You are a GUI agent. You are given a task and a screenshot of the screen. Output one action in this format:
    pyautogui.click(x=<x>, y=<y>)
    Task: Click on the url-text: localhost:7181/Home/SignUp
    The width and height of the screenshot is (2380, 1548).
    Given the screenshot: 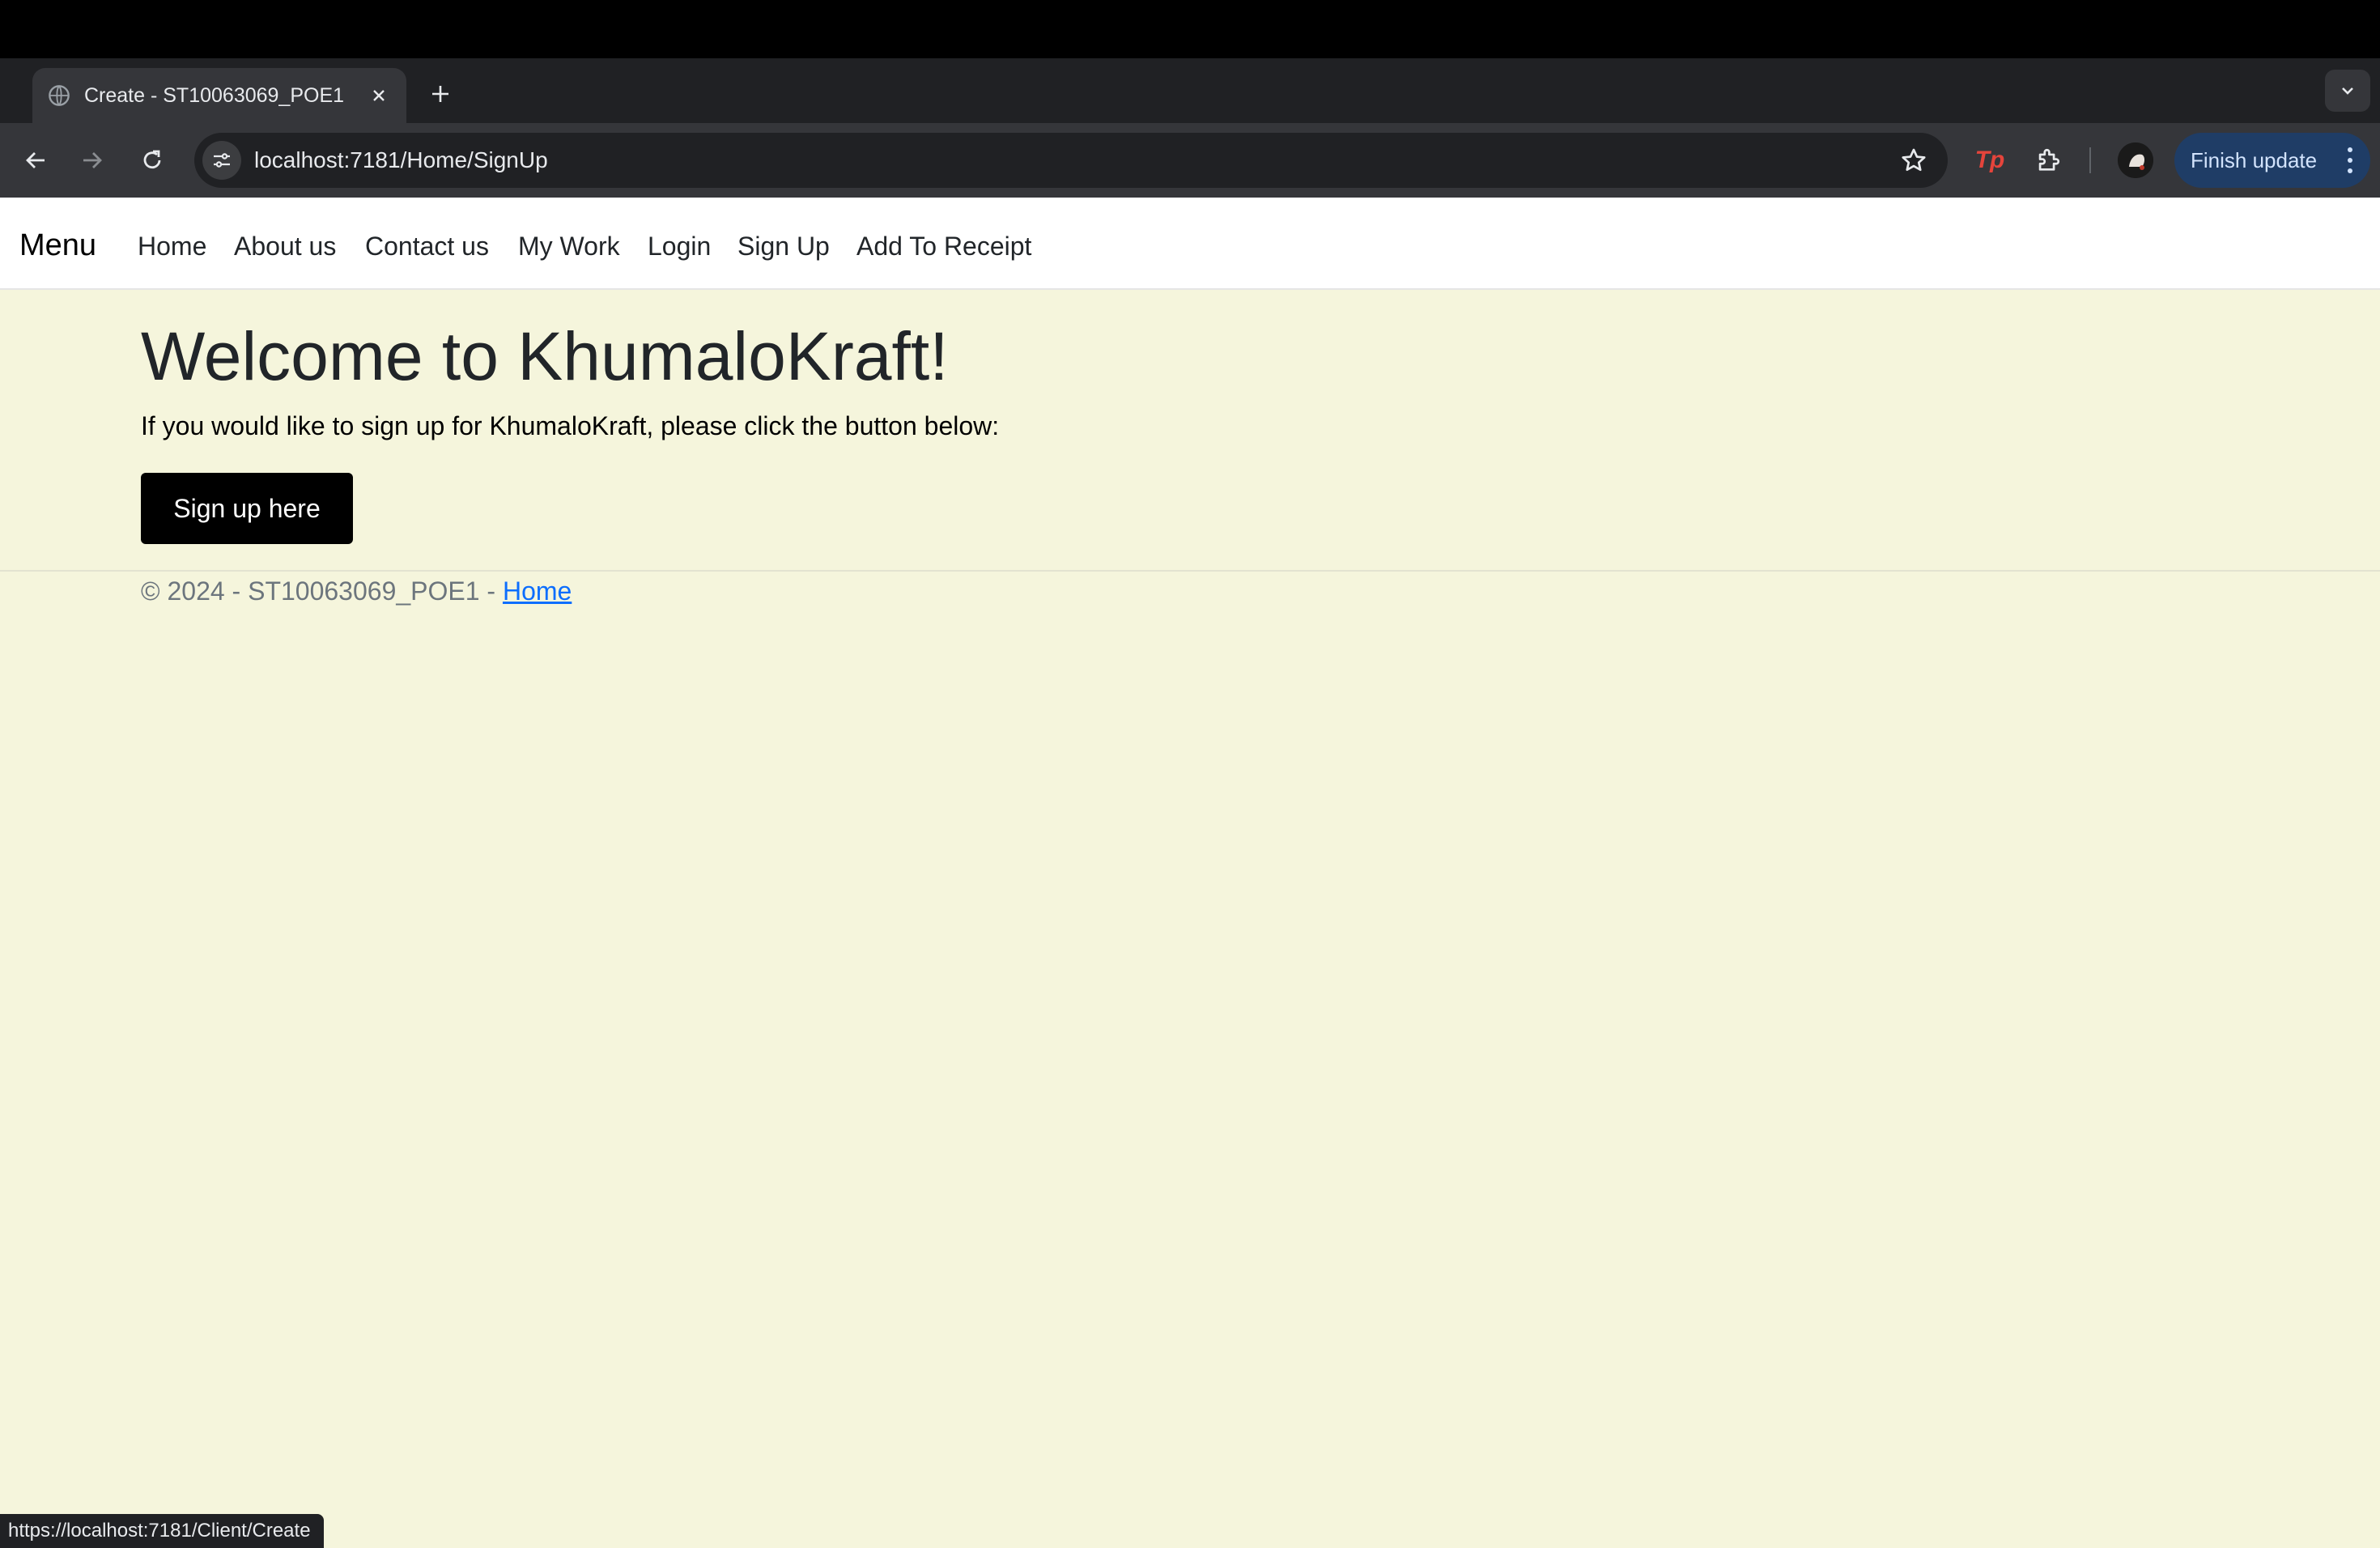 What is the action you would take?
    pyautogui.click(x=401, y=159)
    